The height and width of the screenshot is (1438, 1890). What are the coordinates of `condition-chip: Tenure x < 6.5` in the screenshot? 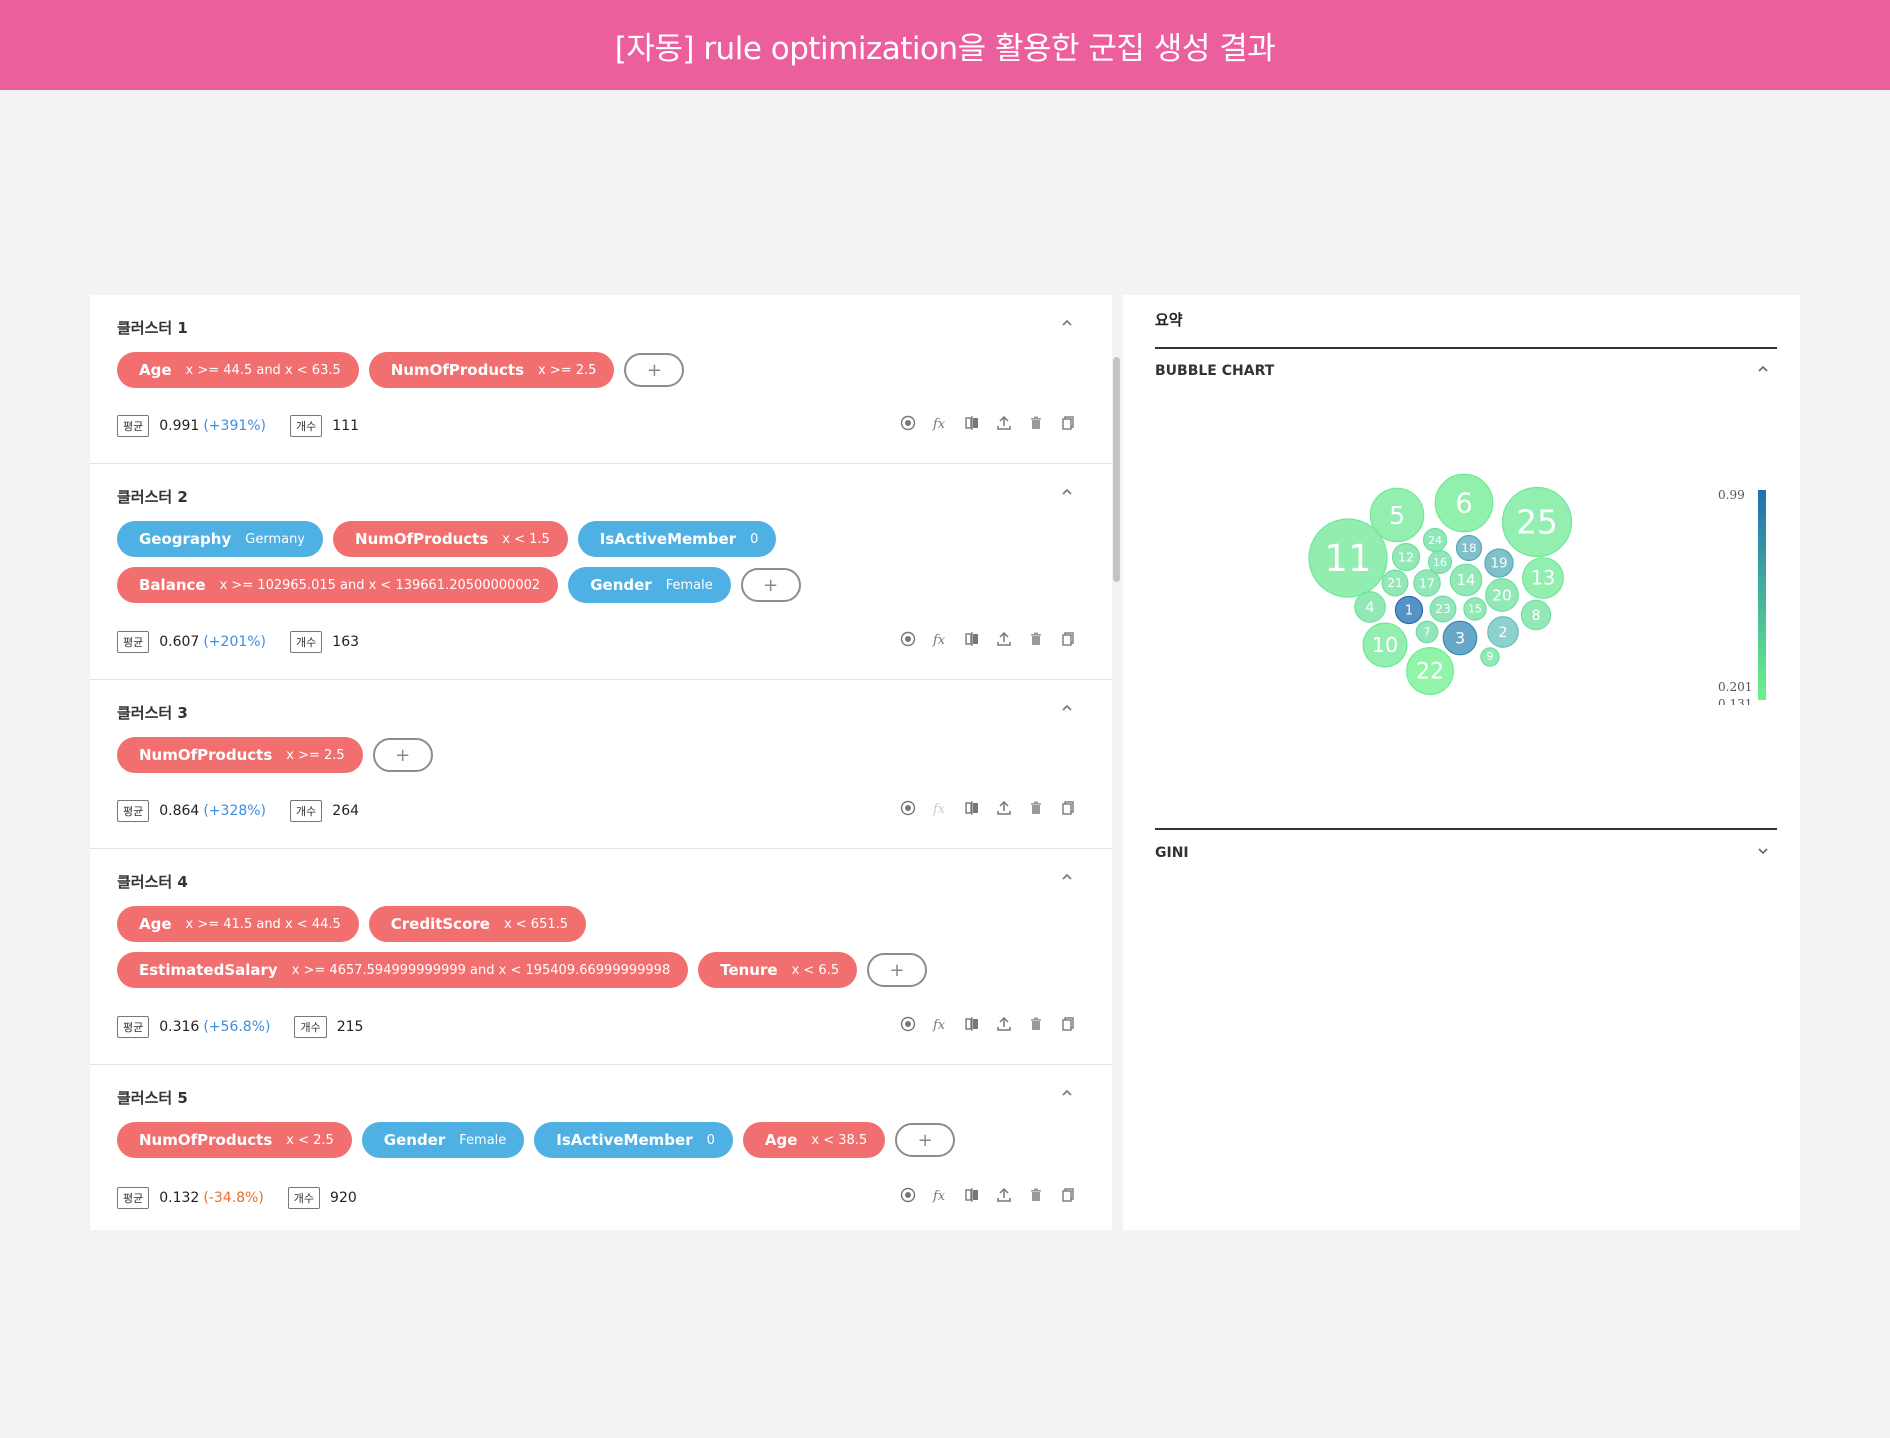 It's located at (778, 970).